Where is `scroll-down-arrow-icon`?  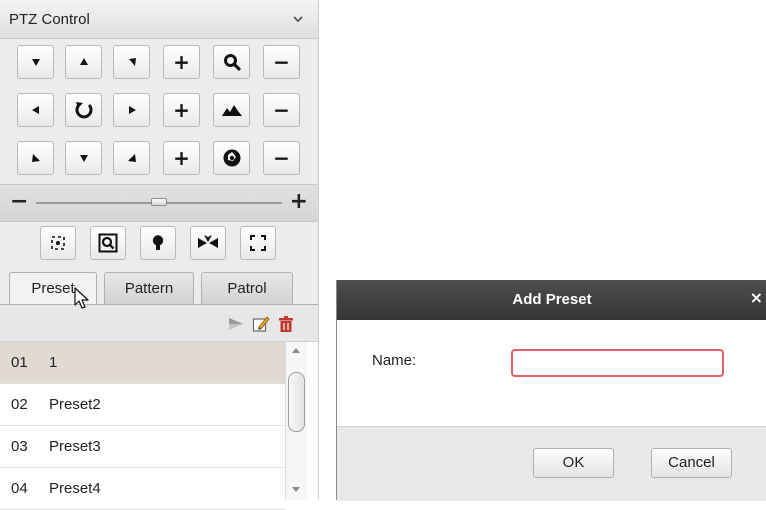
scroll-down-arrow-icon is located at coordinates (296, 489).